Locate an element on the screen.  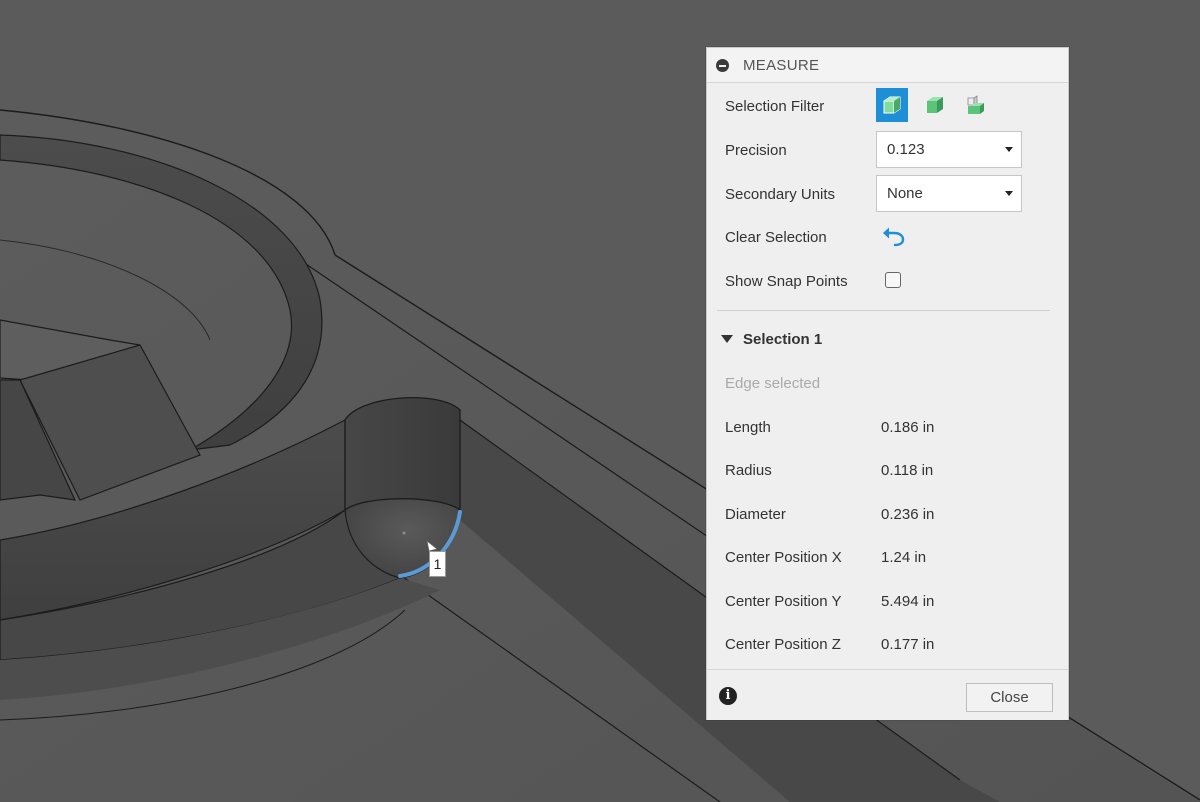
panel-header: MEASURE is located at coordinates (887, 65).